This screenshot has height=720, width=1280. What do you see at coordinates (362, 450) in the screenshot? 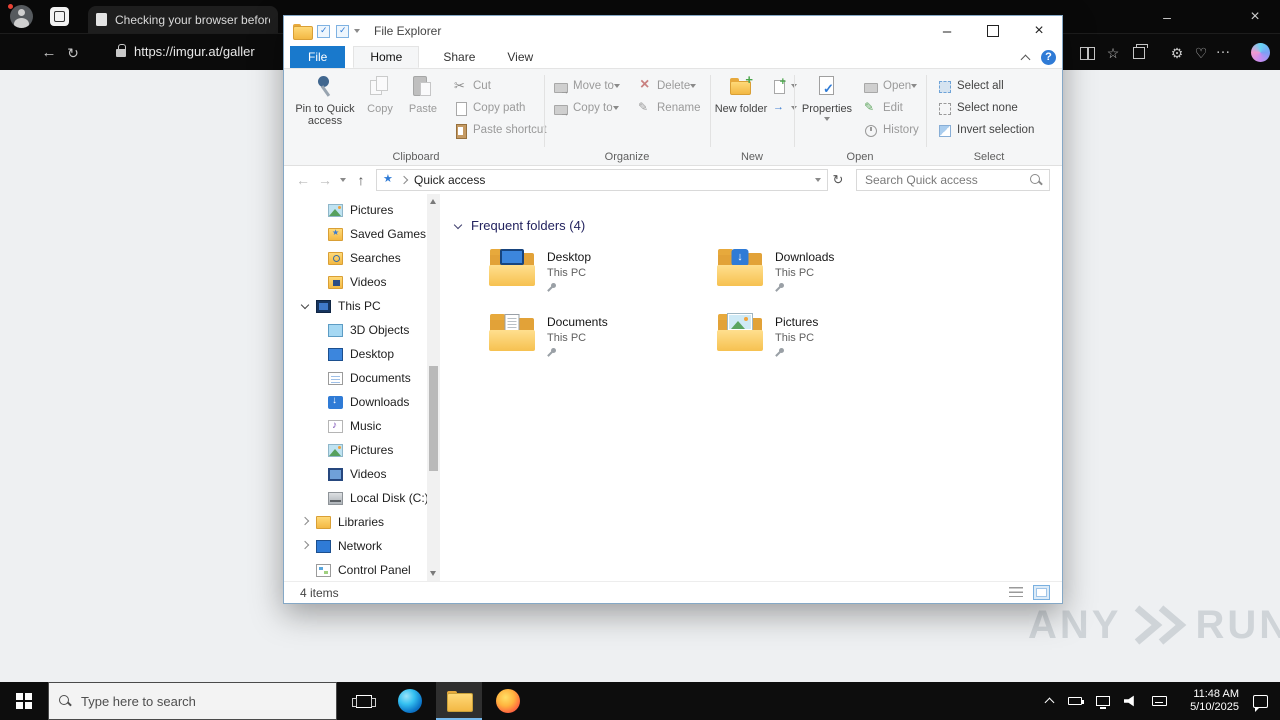
I see `sidebar-item-pictures: Pictures` at bounding box center [362, 450].